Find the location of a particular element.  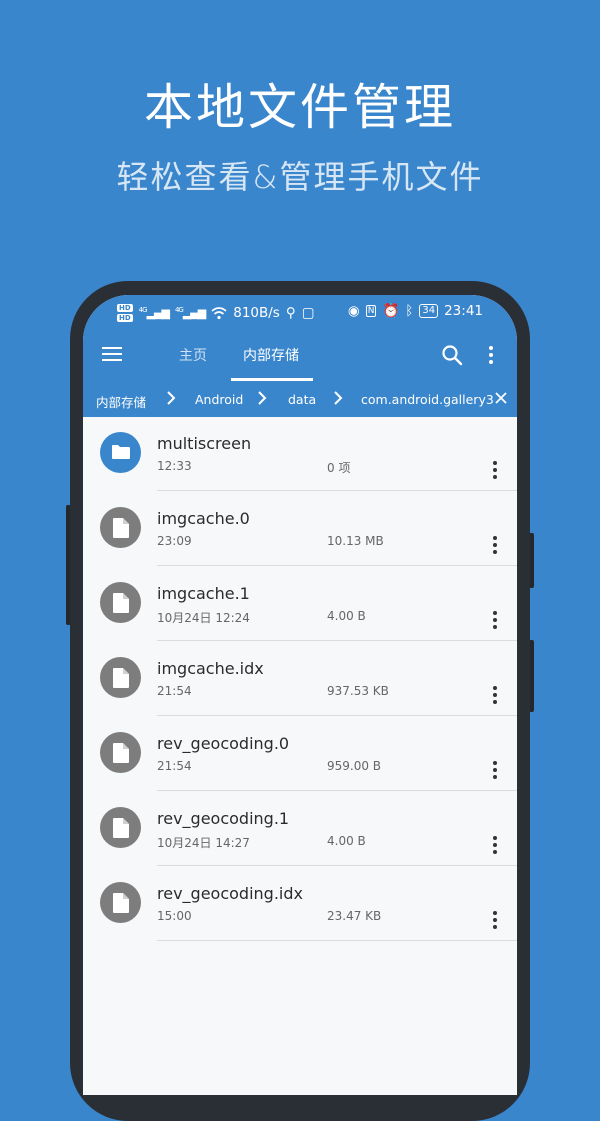

list-item: rev_geocoding.1 10月24日 14:27 4.00 B is located at coordinates (300, 829).